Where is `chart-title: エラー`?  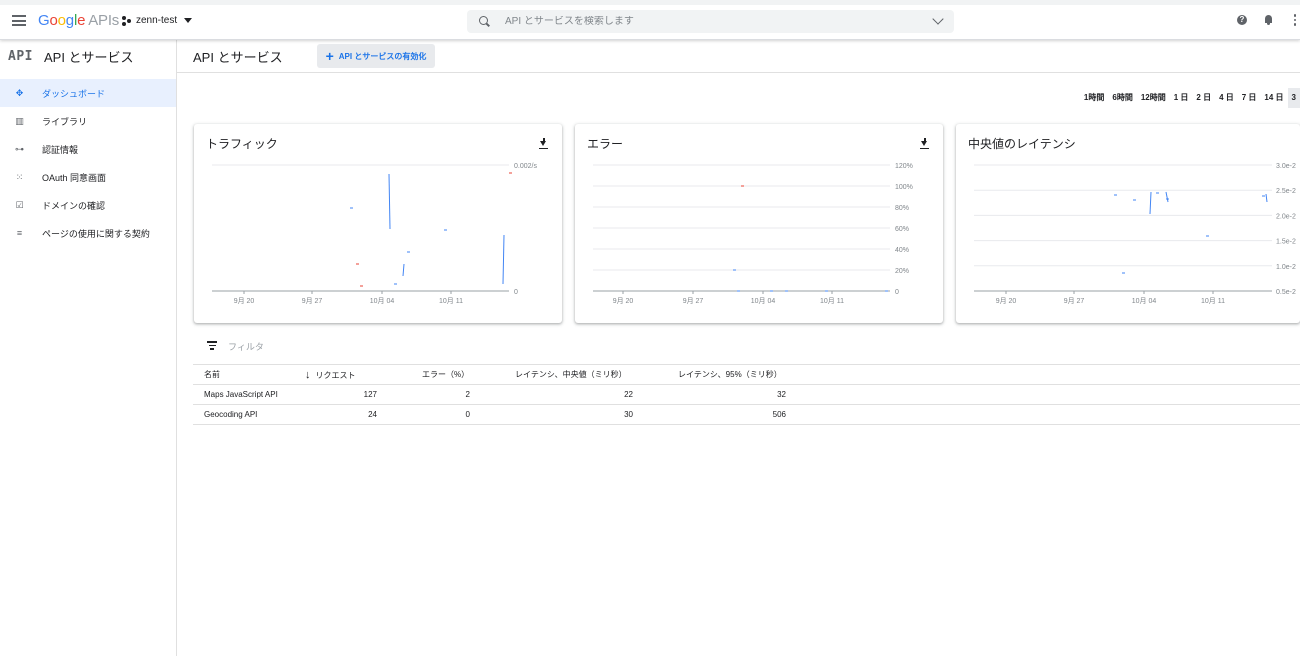
chart-title: エラー is located at coordinates (605, 144).